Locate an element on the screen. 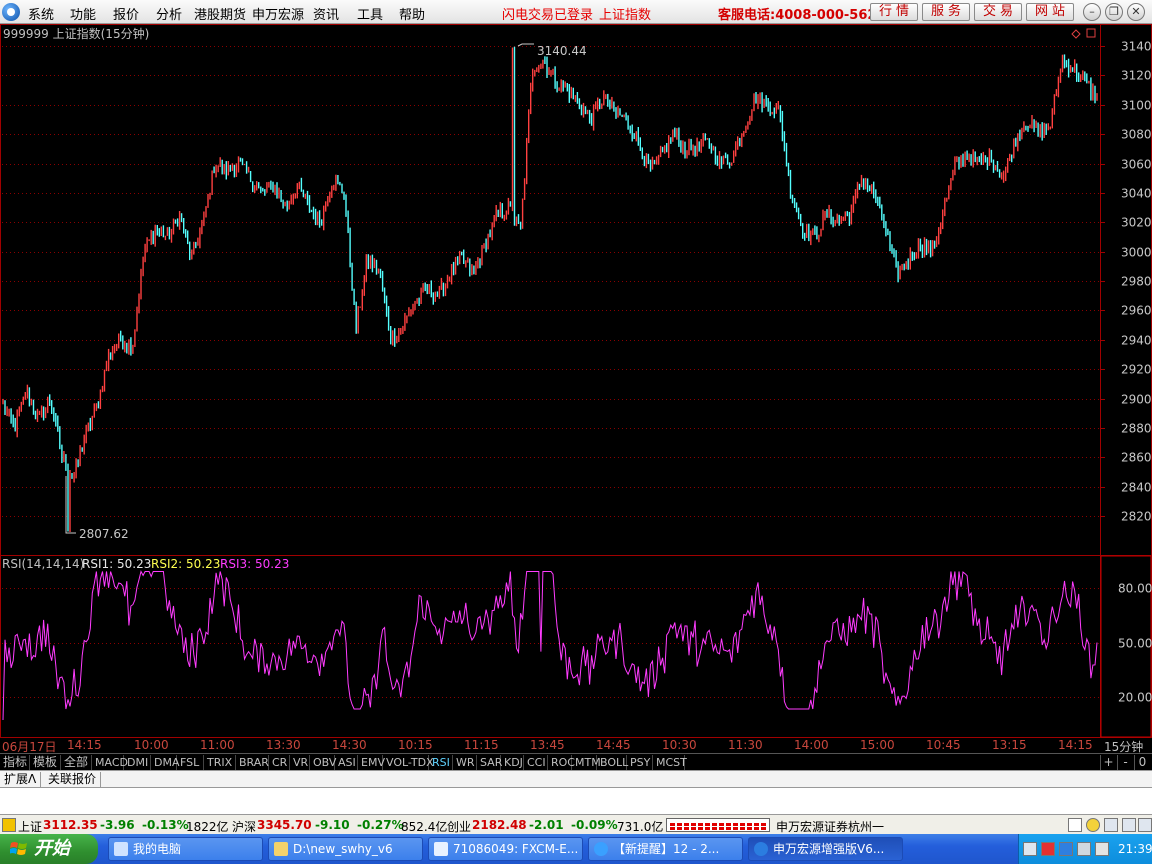 Image resolution: width=1152 pixels, height=864 pixels. menu-analysis: 分析 is located at coordinates (169, 13).